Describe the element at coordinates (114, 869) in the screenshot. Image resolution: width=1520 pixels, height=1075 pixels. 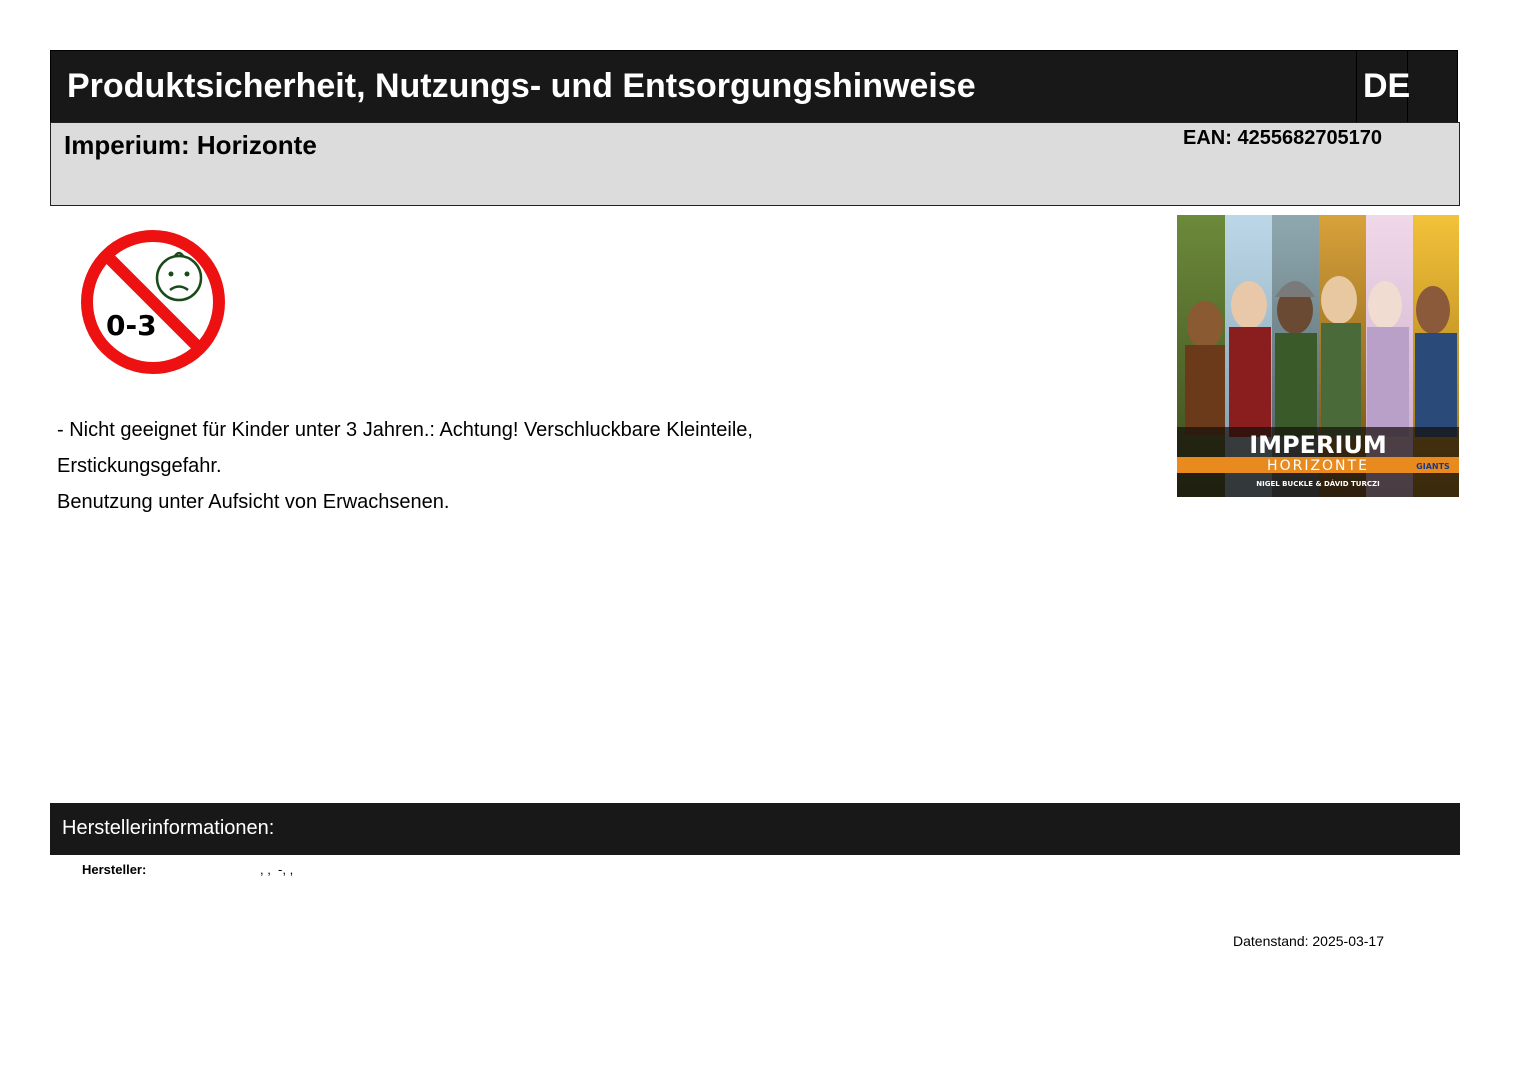
I see `manufacturer-label: Hersteller:` at that location.